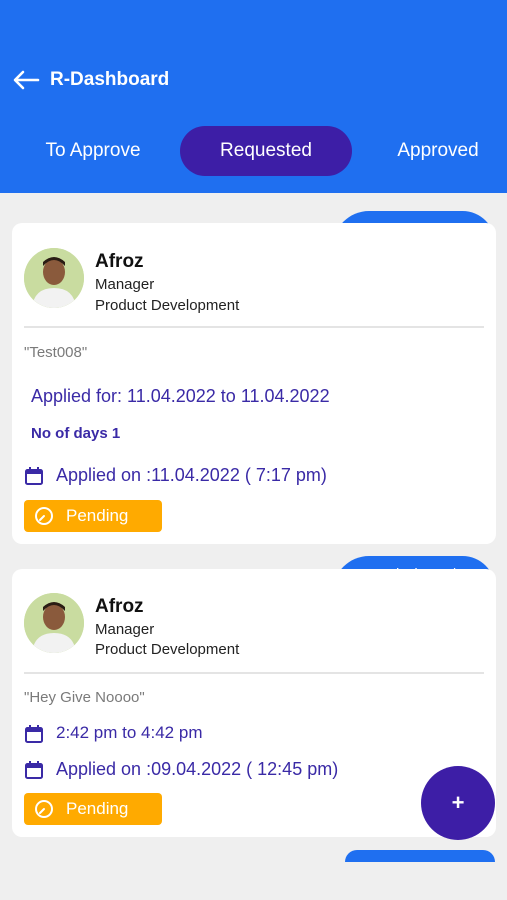 Image resolution: width=507 pixels, height=900 pixels. Describe the element at coordinates (56, 352) in the screenshot. I see `request-reason: "Test008"` at that location.